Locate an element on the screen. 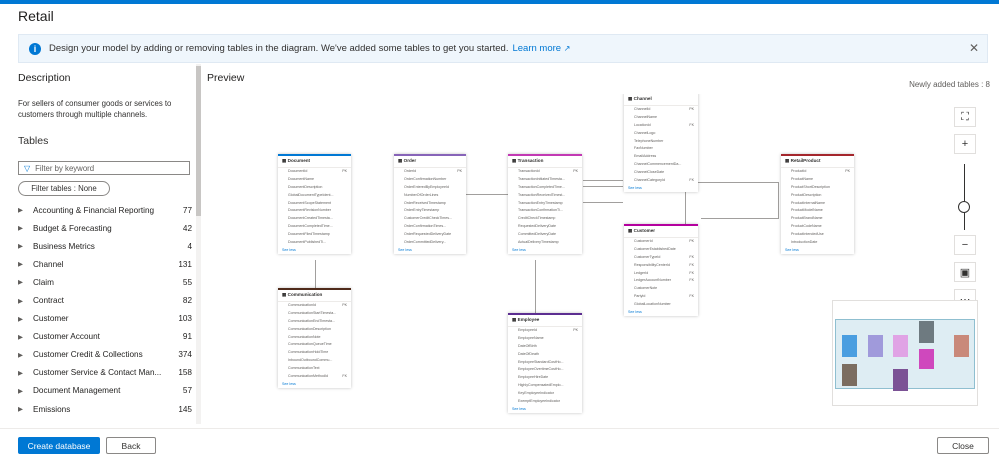 This screenshot has width=999, height=458. table-category-count: 82 is located at coordinates (187, 301).